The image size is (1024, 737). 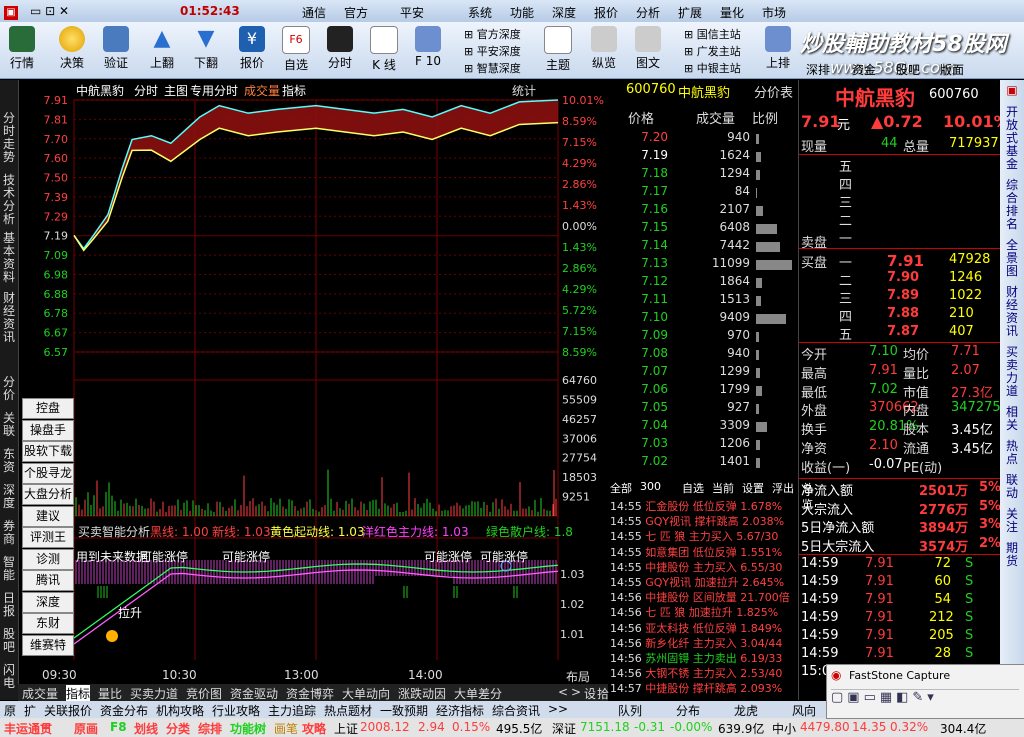 What do you see at coordinates (703, 505) in the screenshot?
I see `feed-row: 14:55 汇金股份 低位反弹 1.678%` at bounding box center [703, 505].